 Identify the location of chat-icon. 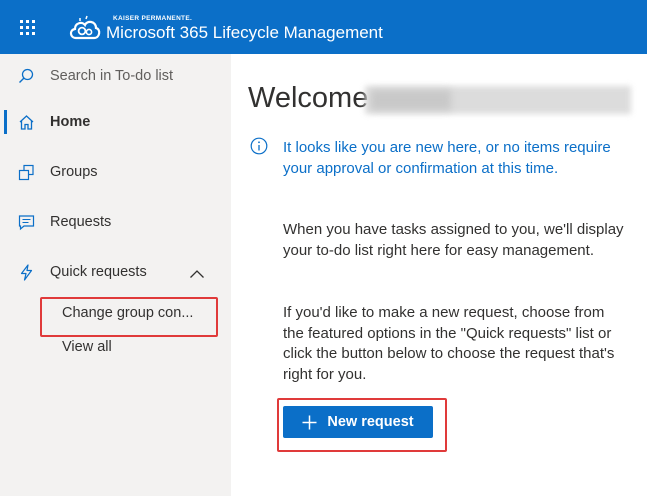
(26, 222).